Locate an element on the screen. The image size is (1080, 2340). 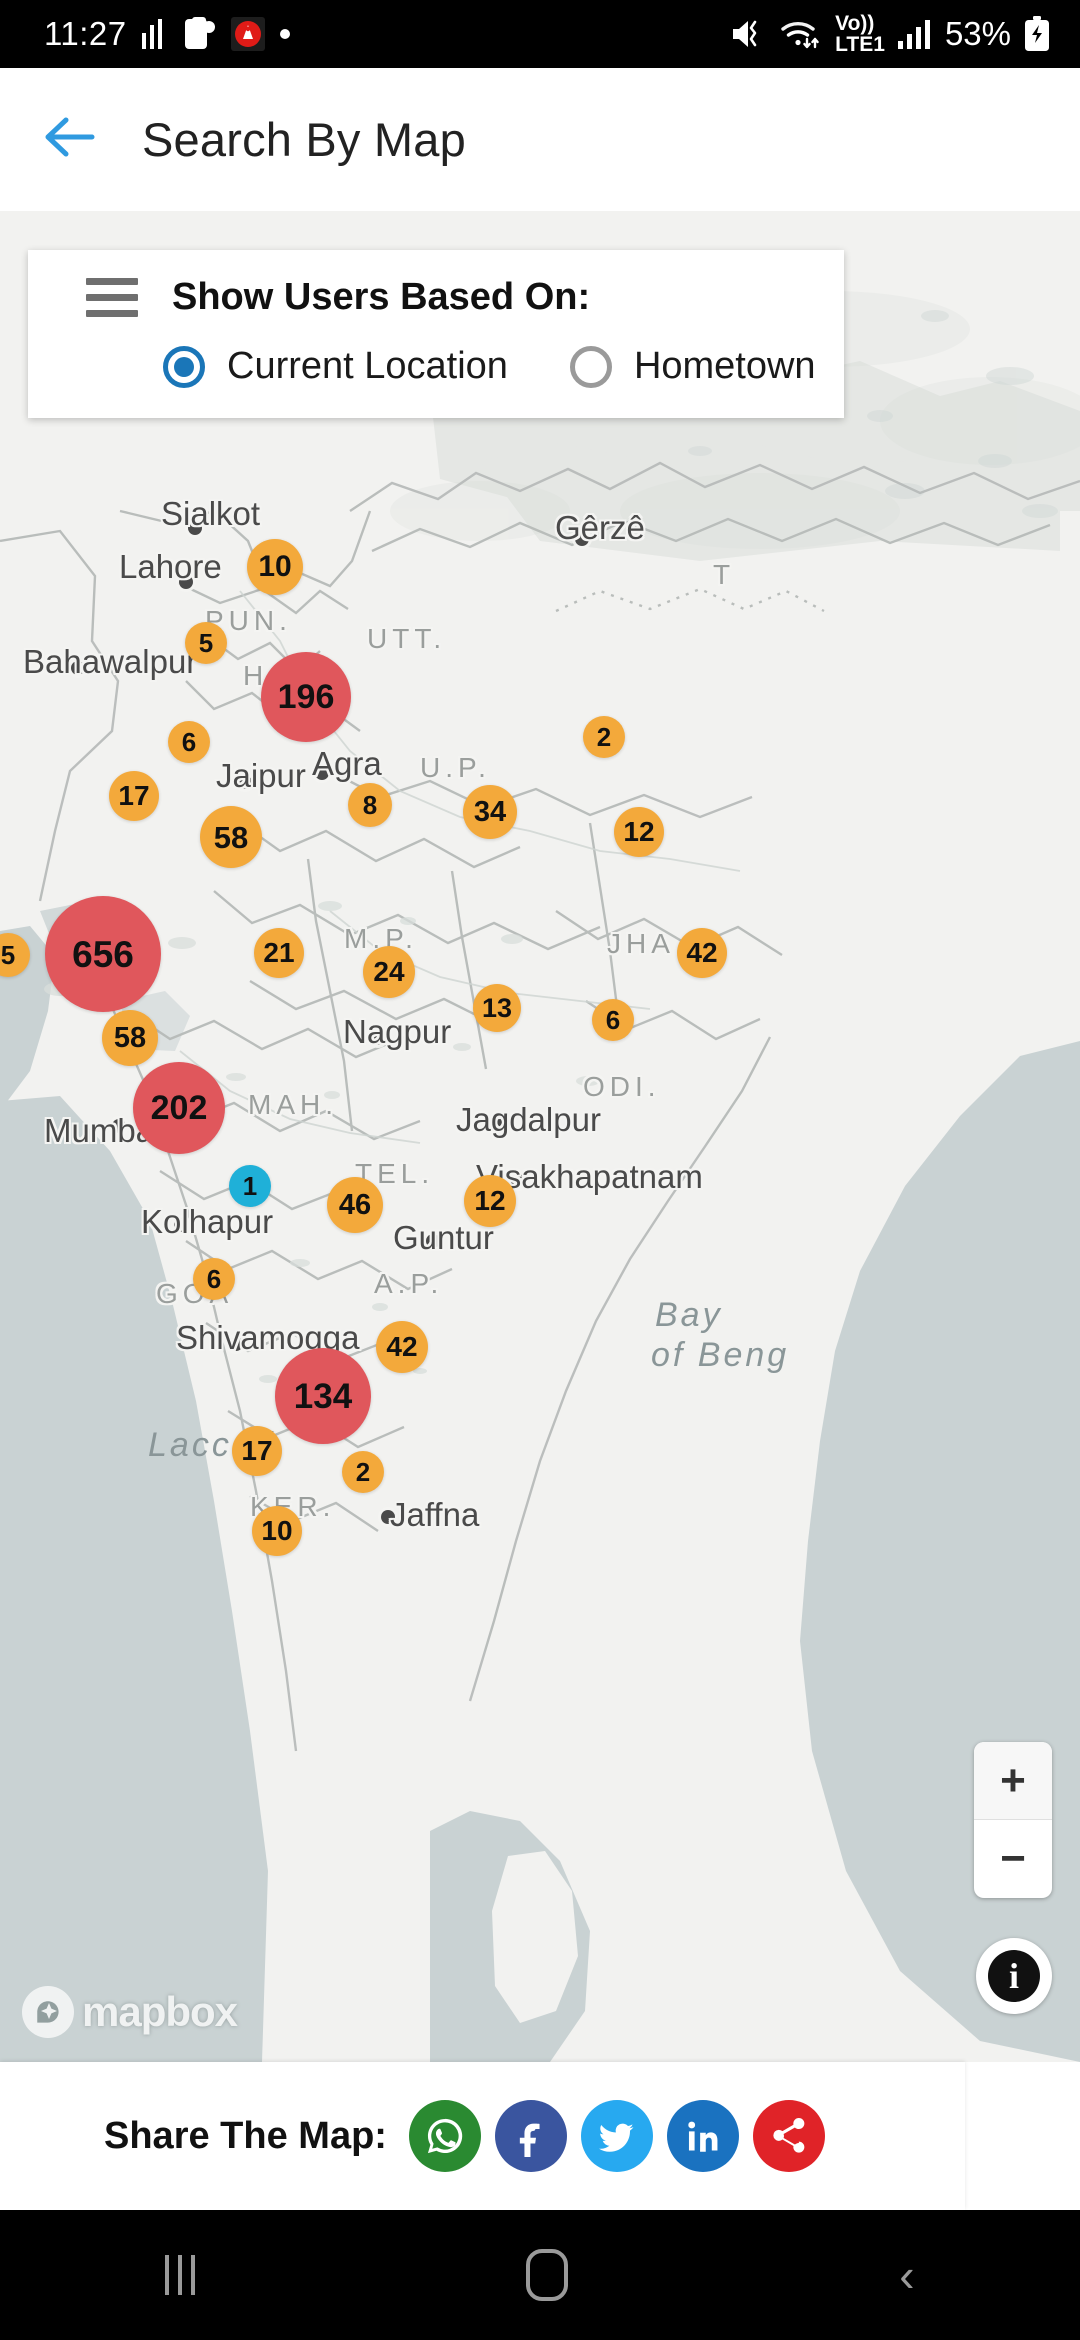
signal-bars-icon is located at coordinates (154, 34).